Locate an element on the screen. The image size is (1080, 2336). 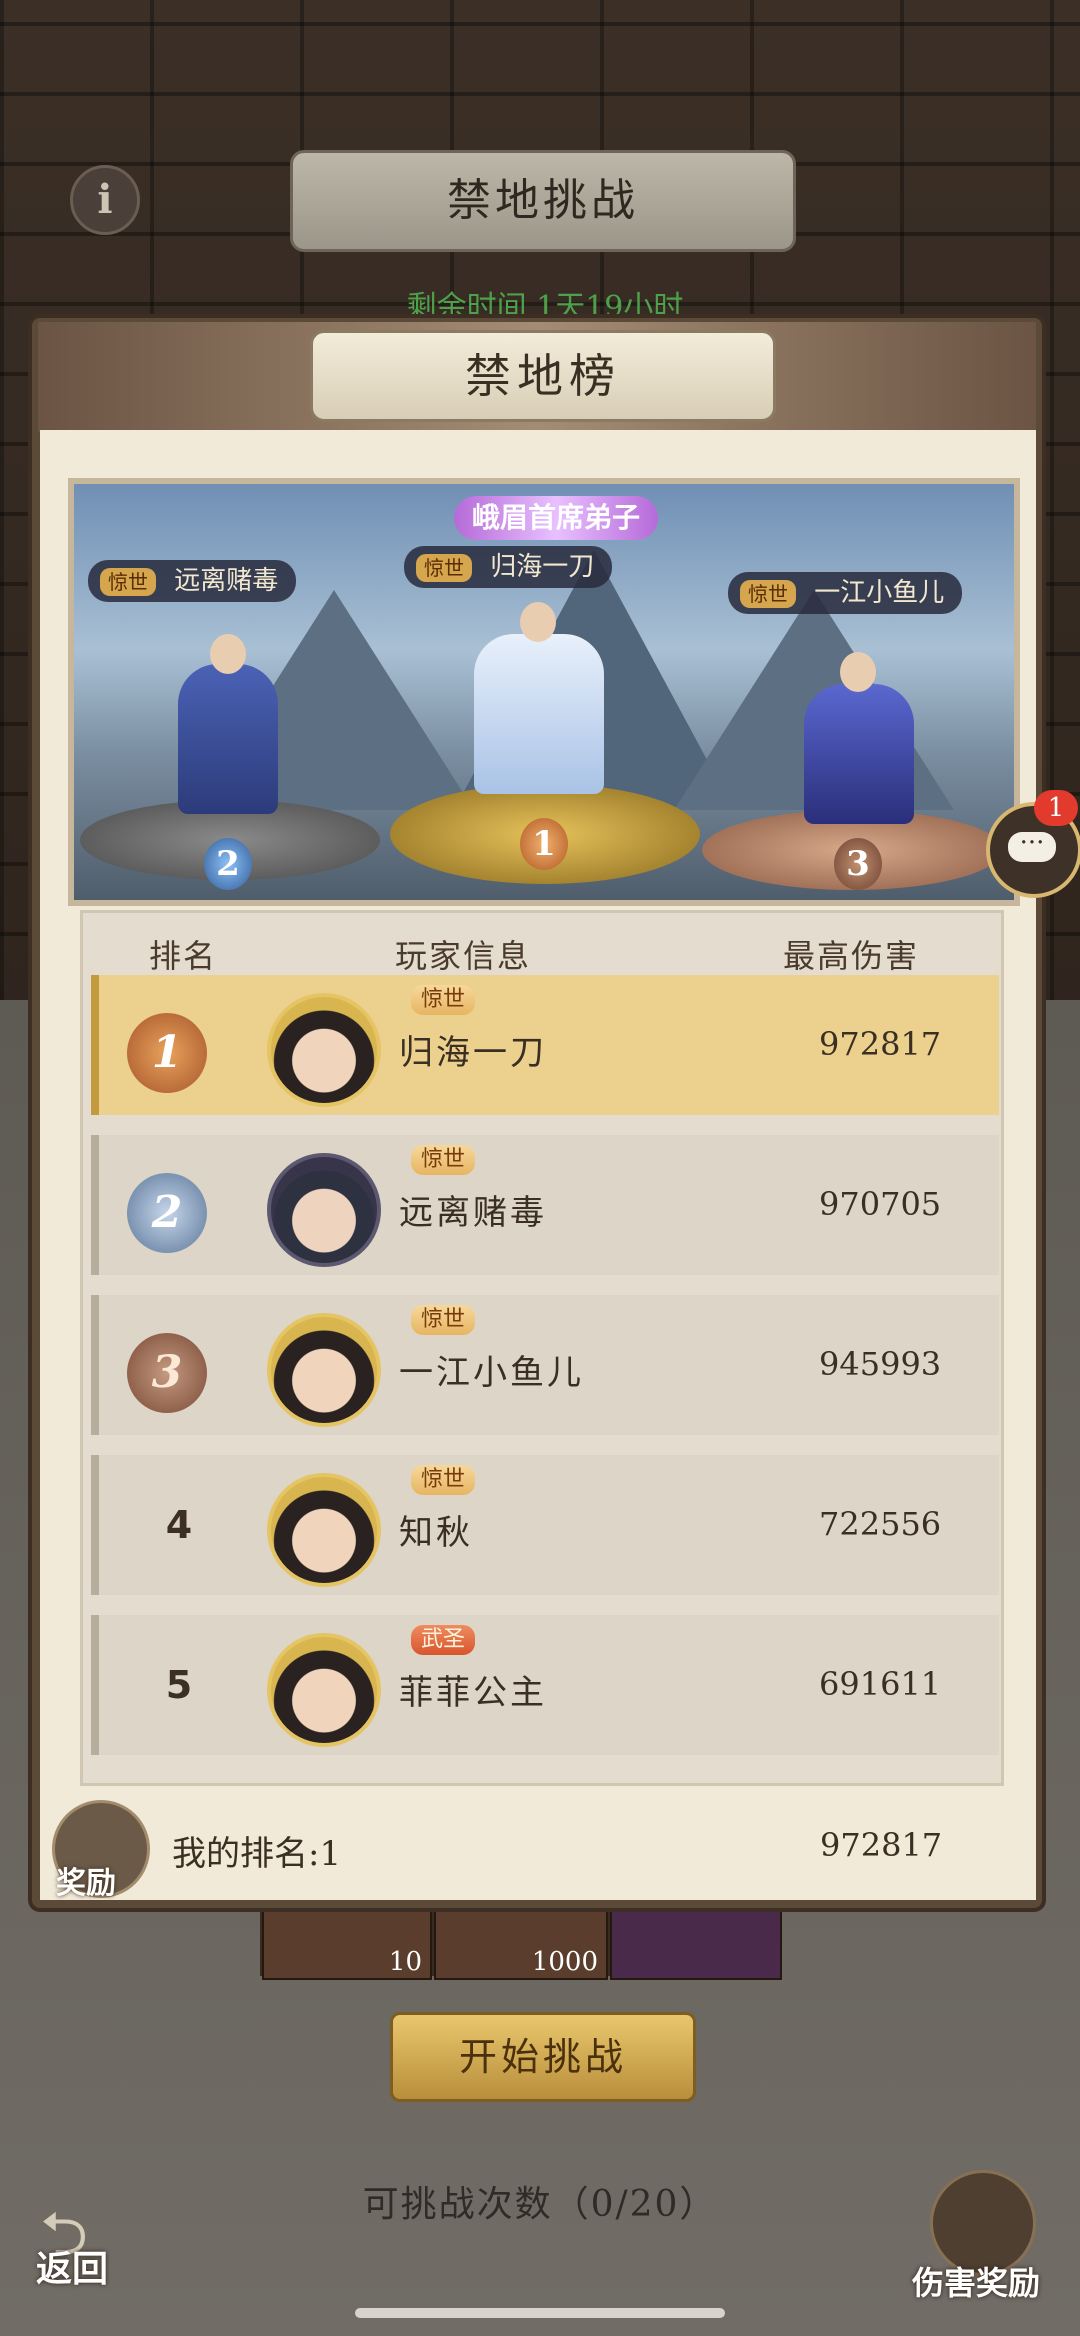
player-name: 菲菲公主 is located at coordinates (473, 1693).